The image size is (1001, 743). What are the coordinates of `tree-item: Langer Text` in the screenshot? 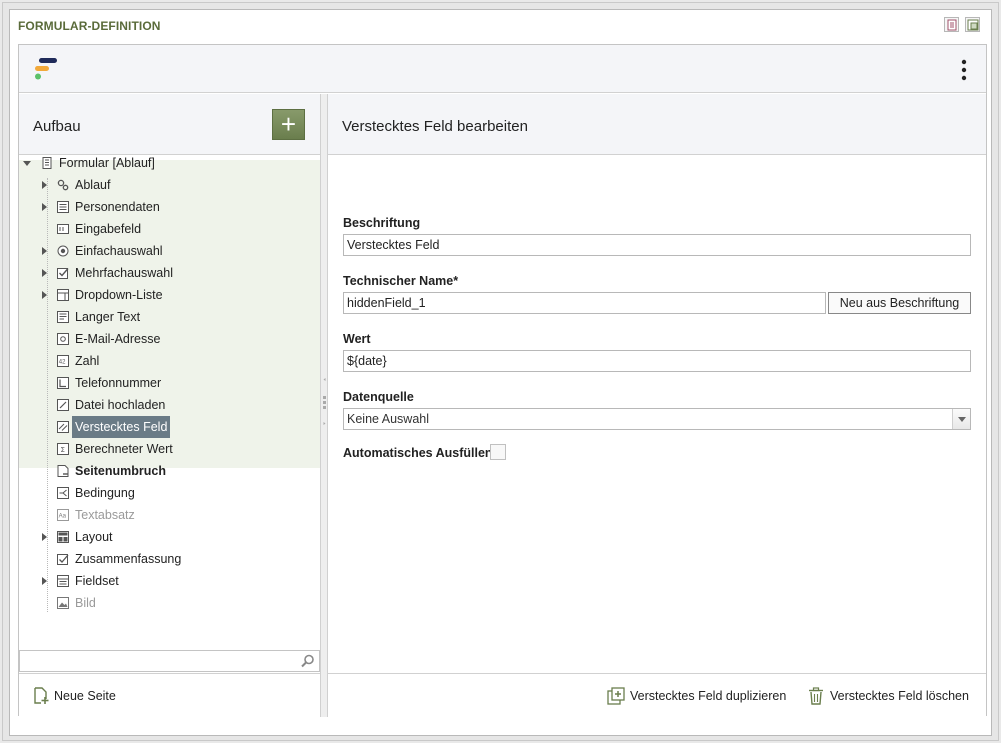 It's located at (169, 317).